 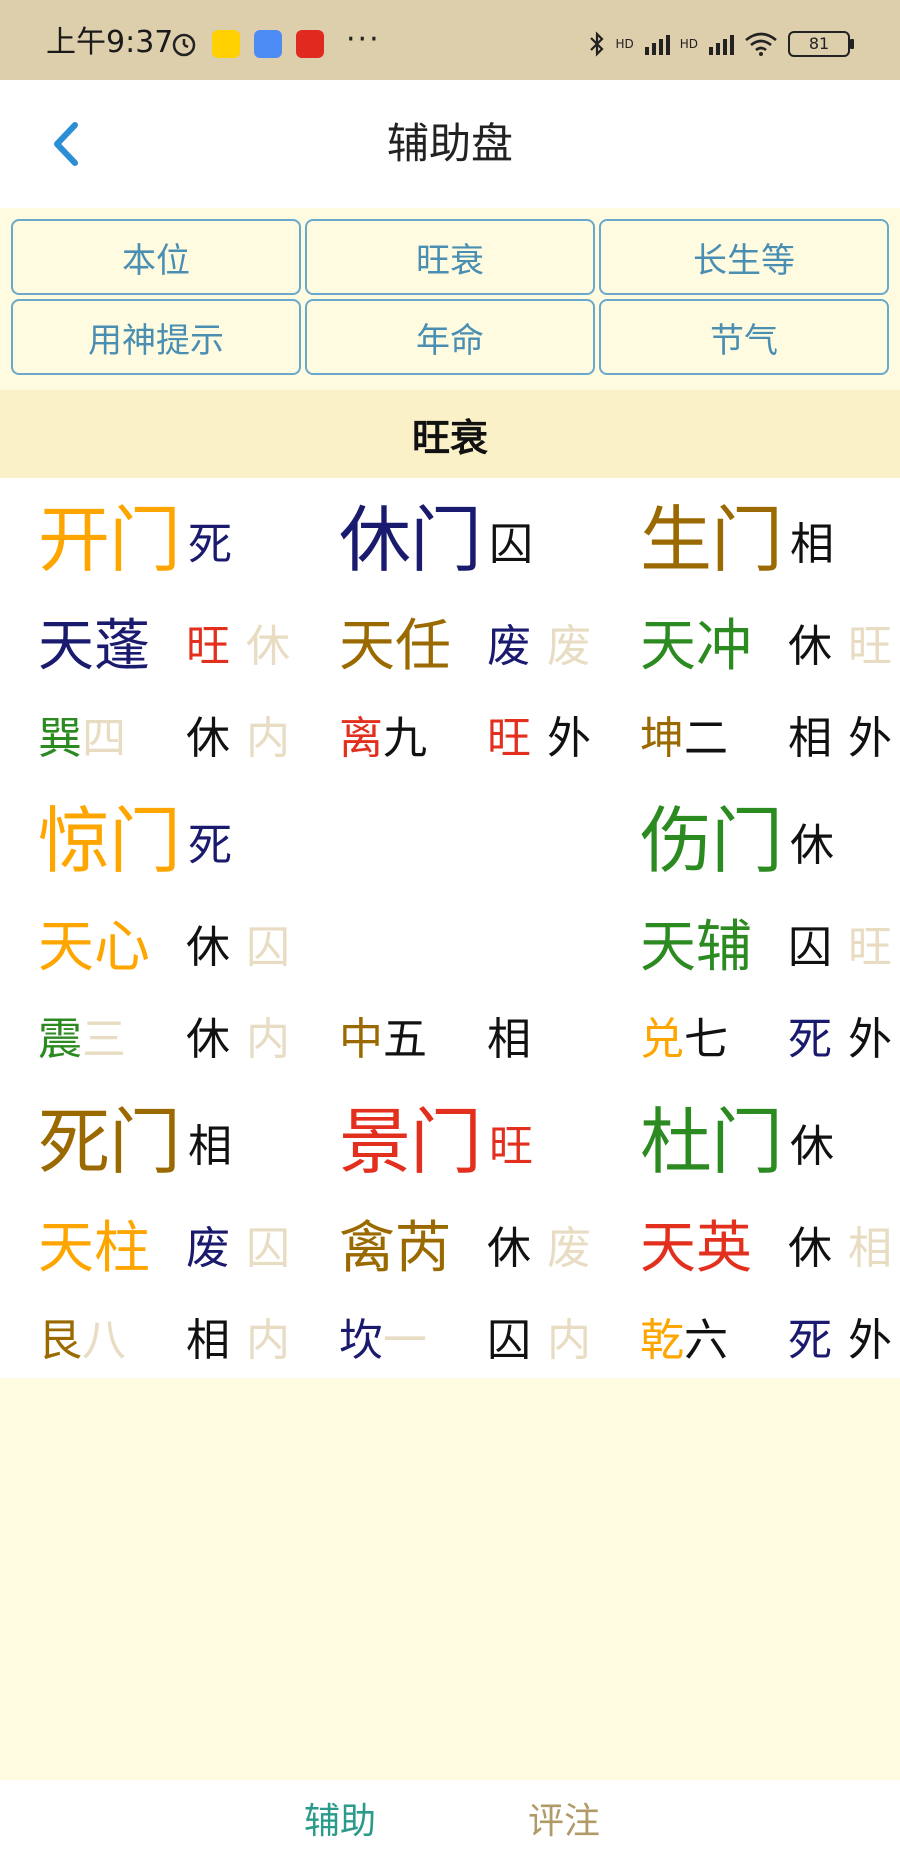 I want to click on gua-number: 七, so click(x=706, y=1039).